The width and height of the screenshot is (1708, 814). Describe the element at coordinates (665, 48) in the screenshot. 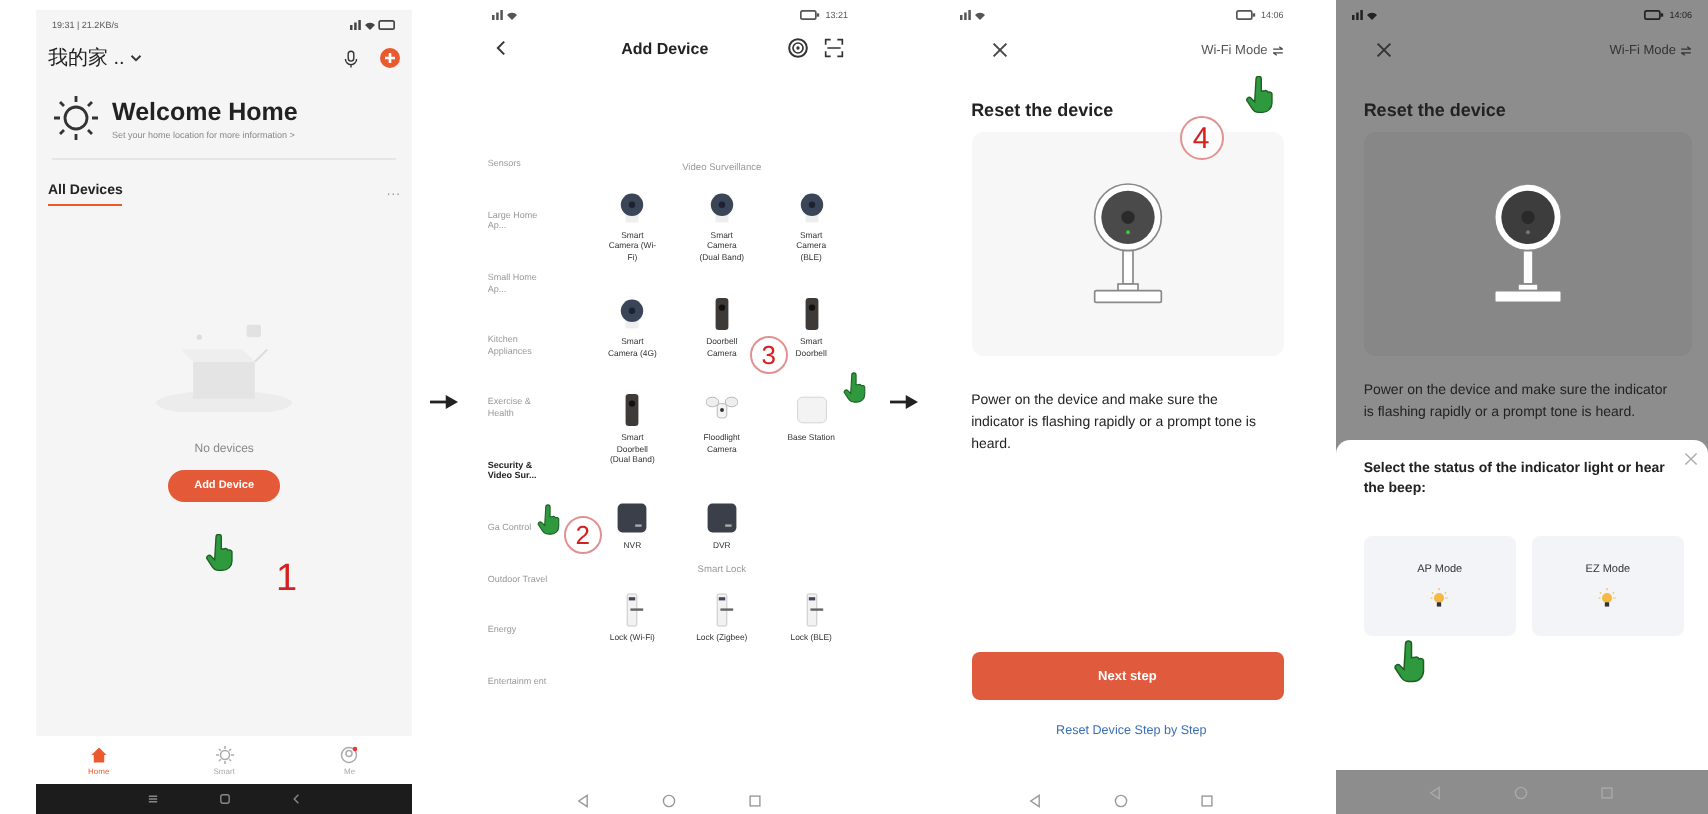

I see `screen-title: Add Device` at that location.